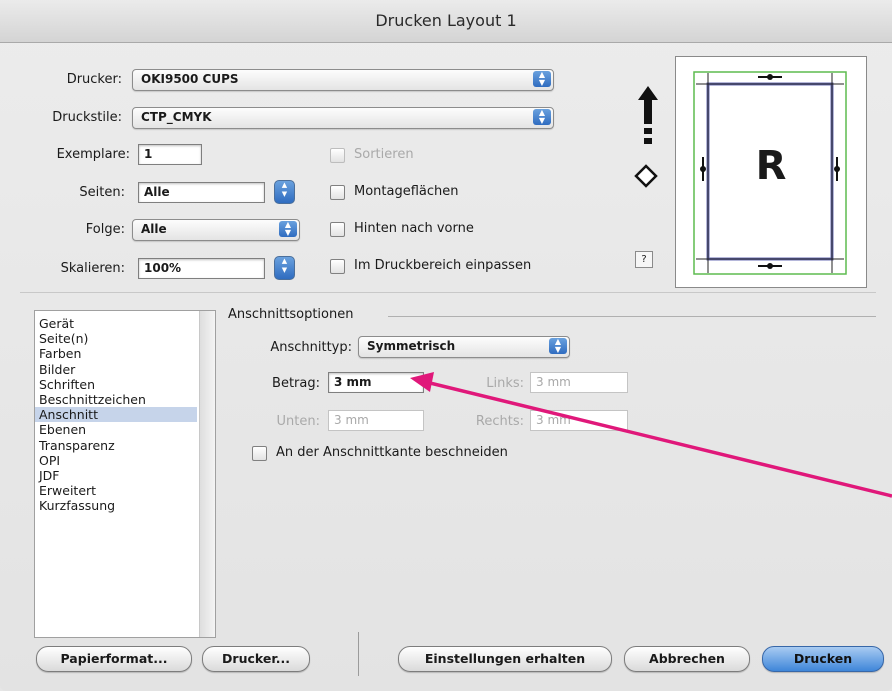 This screenshot has height=691, width=892. What do you see at coordinates (632, 316) in the screenshot?
I see `section-line` at bounding box center [632, 316].